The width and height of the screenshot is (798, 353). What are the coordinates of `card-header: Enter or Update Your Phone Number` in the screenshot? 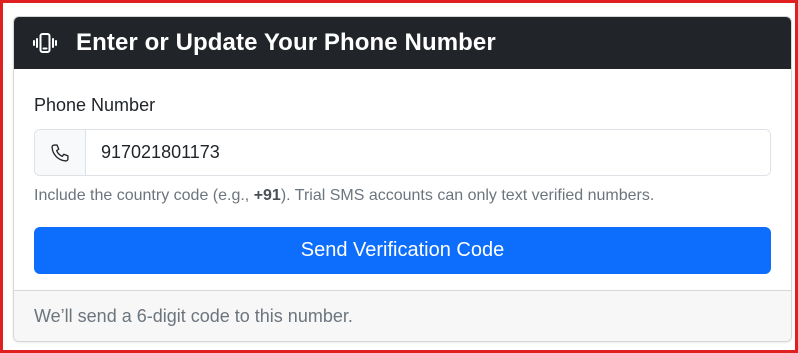 It's located at (402, 43).